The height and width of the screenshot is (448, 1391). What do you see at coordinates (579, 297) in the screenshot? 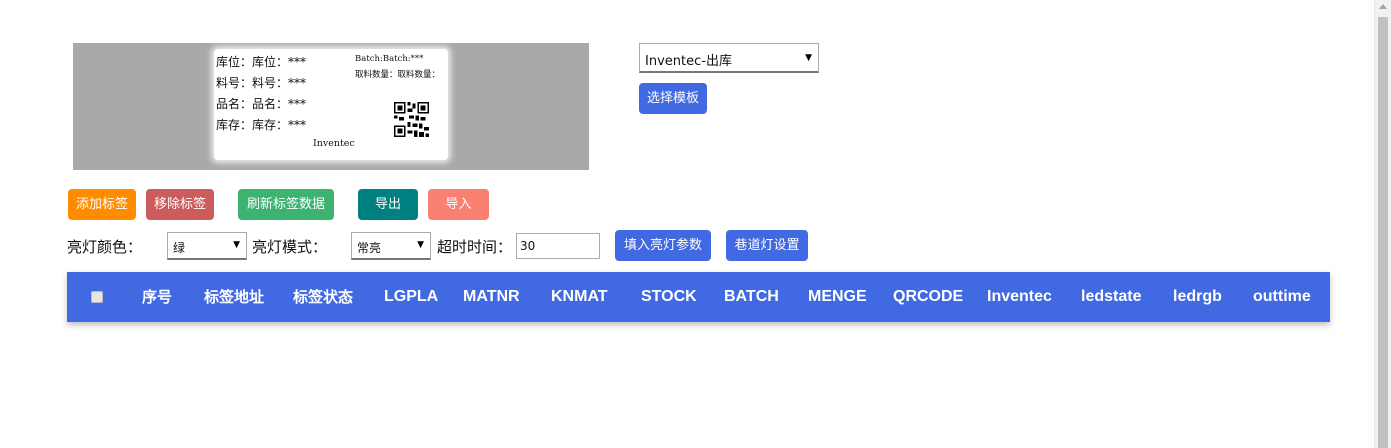
I see `column-header-knmat: KNMAT` at bounding box center [579, 297].